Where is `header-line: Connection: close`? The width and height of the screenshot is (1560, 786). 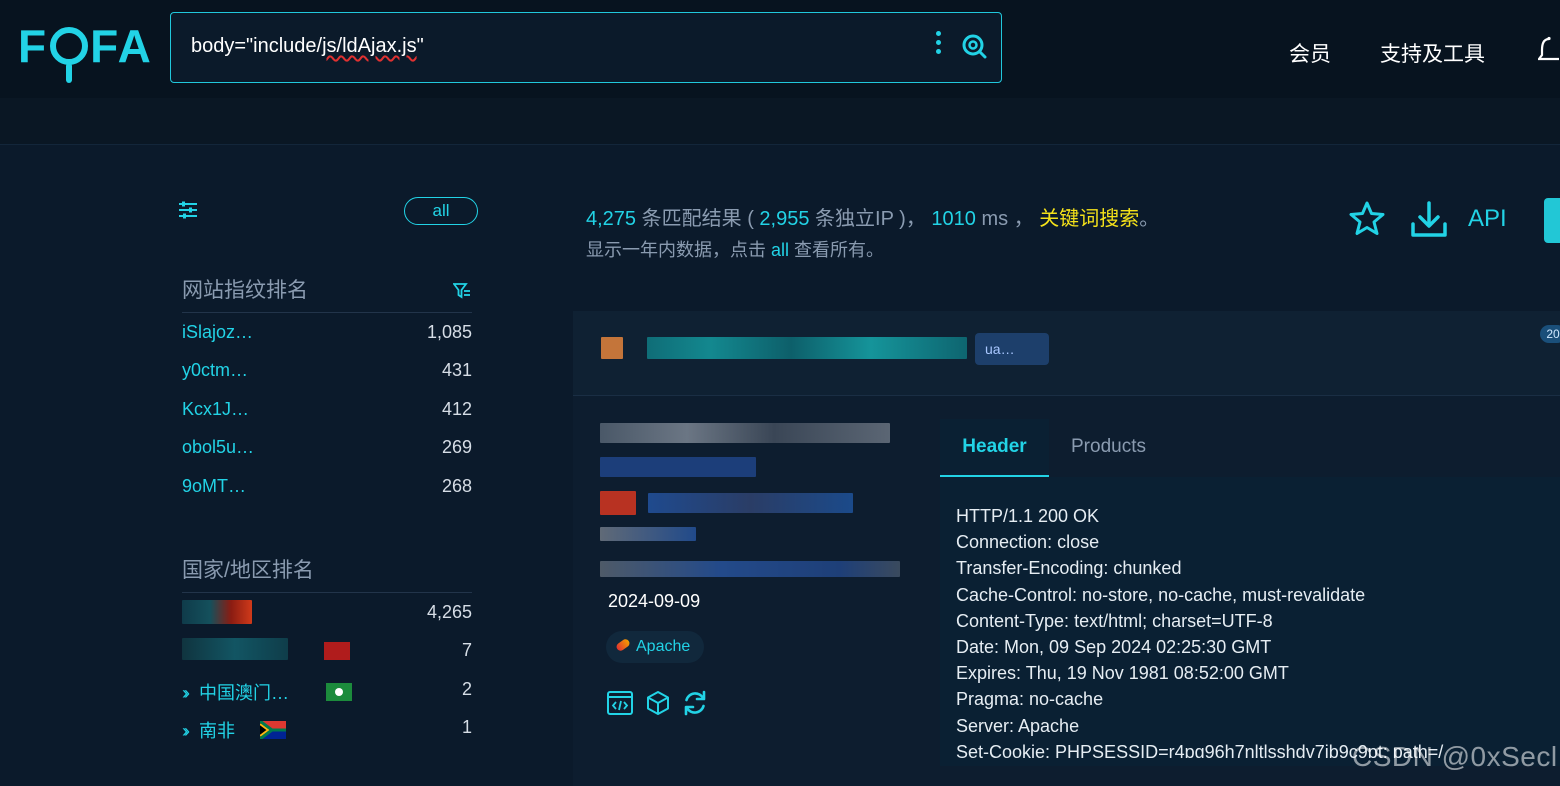
header-line: Connection: close is located at coordinates (1028, 542).